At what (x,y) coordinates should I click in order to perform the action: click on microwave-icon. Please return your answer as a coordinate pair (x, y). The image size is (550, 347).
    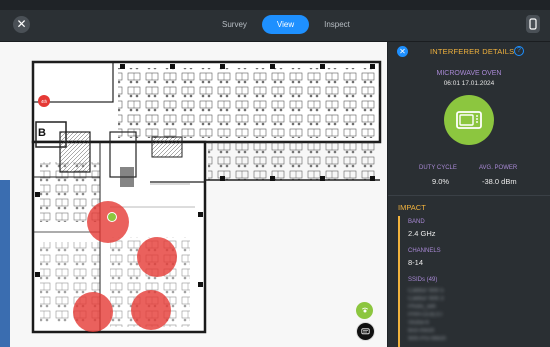
    Looking at the image, I should click on (469, 120).